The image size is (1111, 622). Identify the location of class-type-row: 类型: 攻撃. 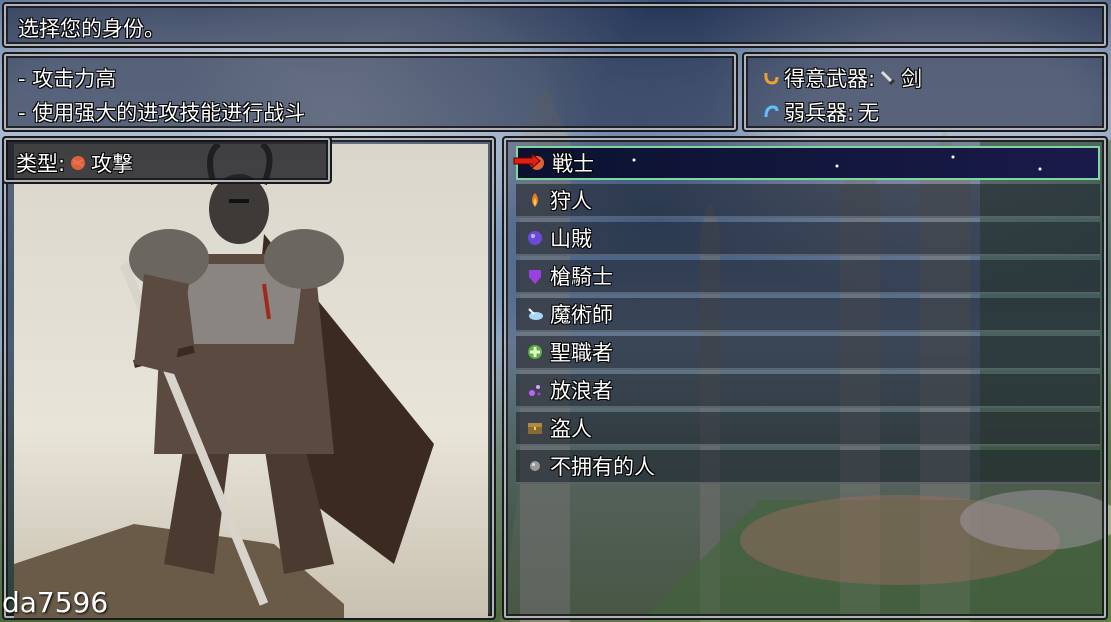
(74, 163).